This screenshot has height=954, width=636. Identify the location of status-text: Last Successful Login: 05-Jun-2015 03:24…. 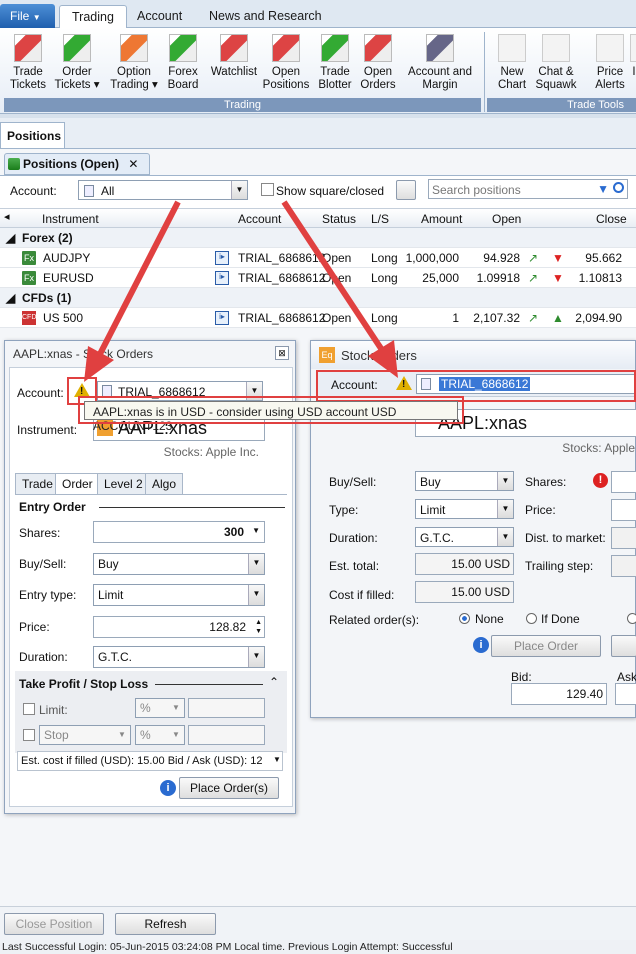
(227, 947).